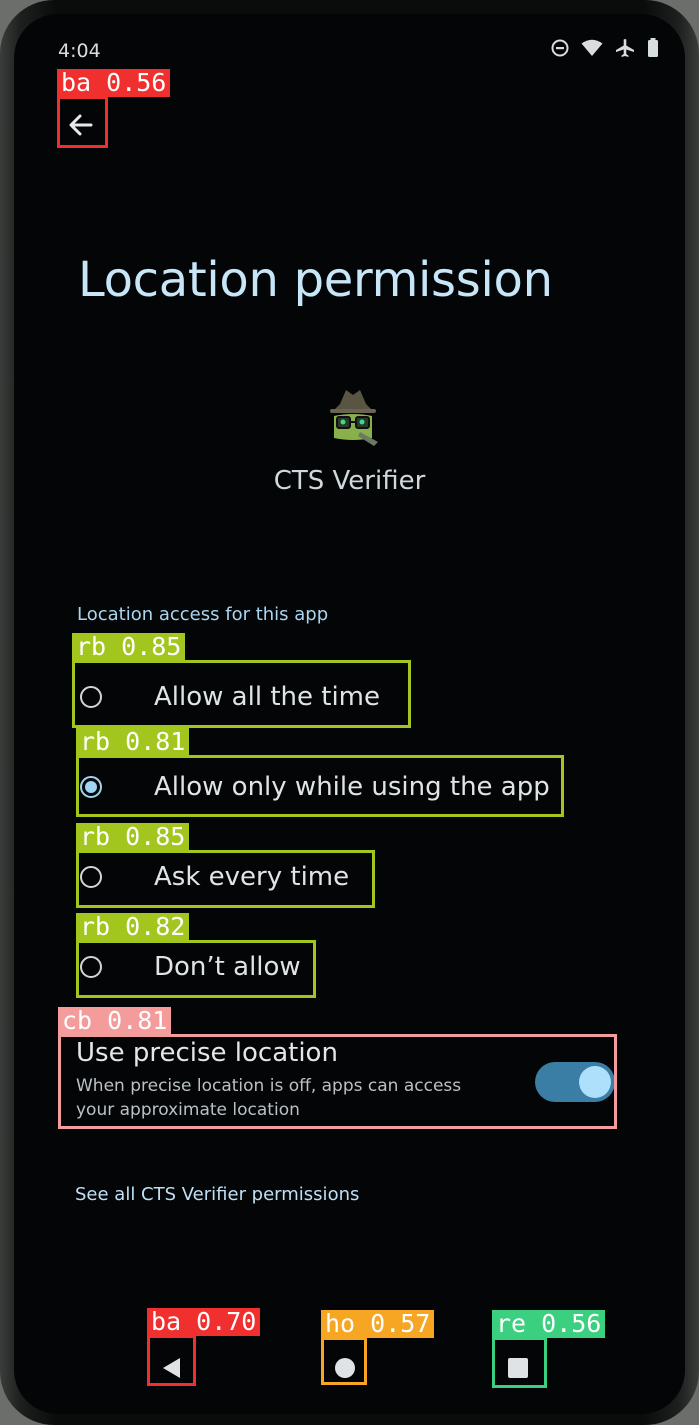 This screenshot has height=1425, width=699. Describe the element at coordinates (79, 51) in the screenshot. I see `status-time: 4:04` at that location.